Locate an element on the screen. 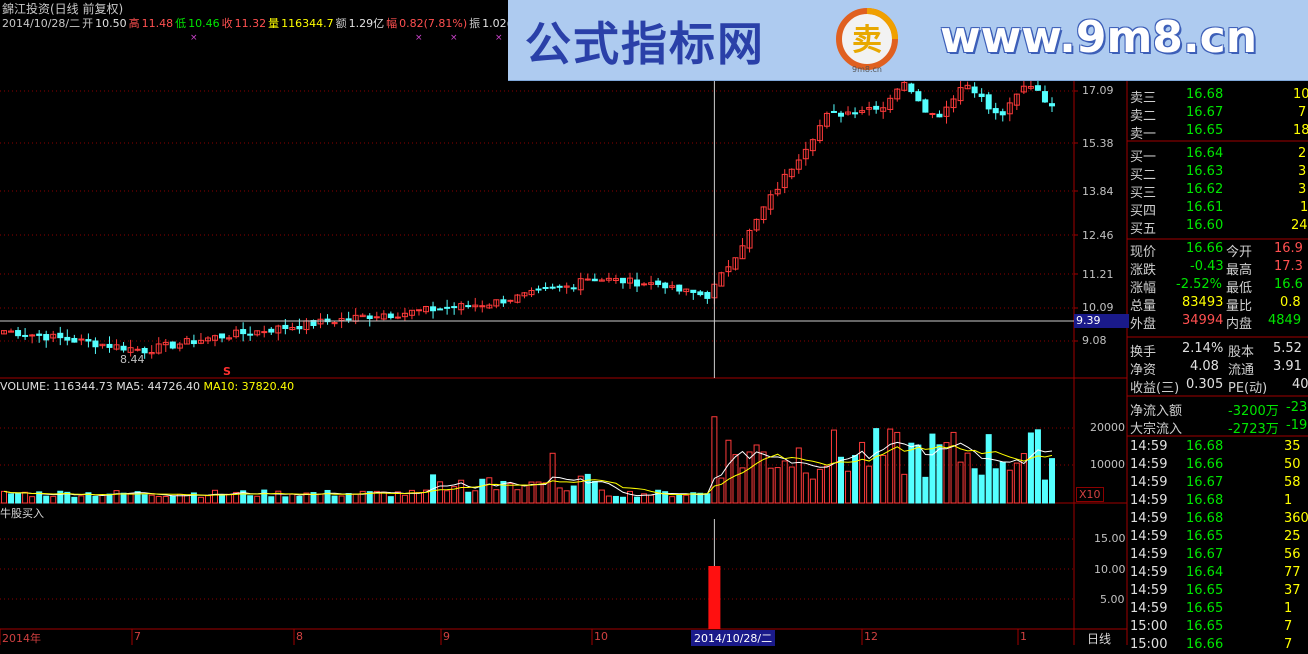 Image resolution: width=1308 pixels, height=654 pixels. indicator-tick: 10.00 is located at coordinates (1110, 569).